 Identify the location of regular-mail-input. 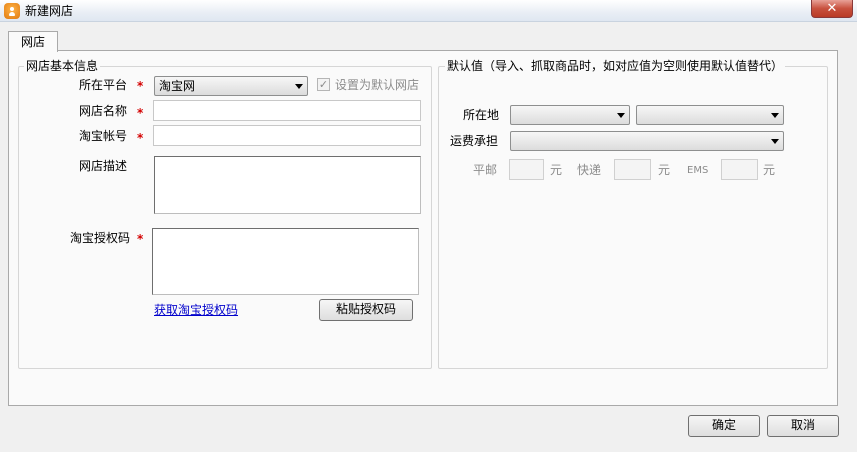
(526, 169).